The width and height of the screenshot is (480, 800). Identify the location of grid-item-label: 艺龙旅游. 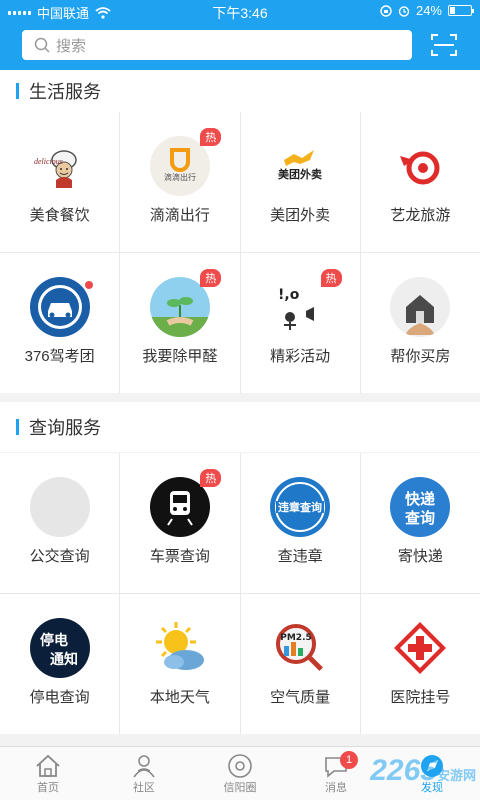
(420, 215).